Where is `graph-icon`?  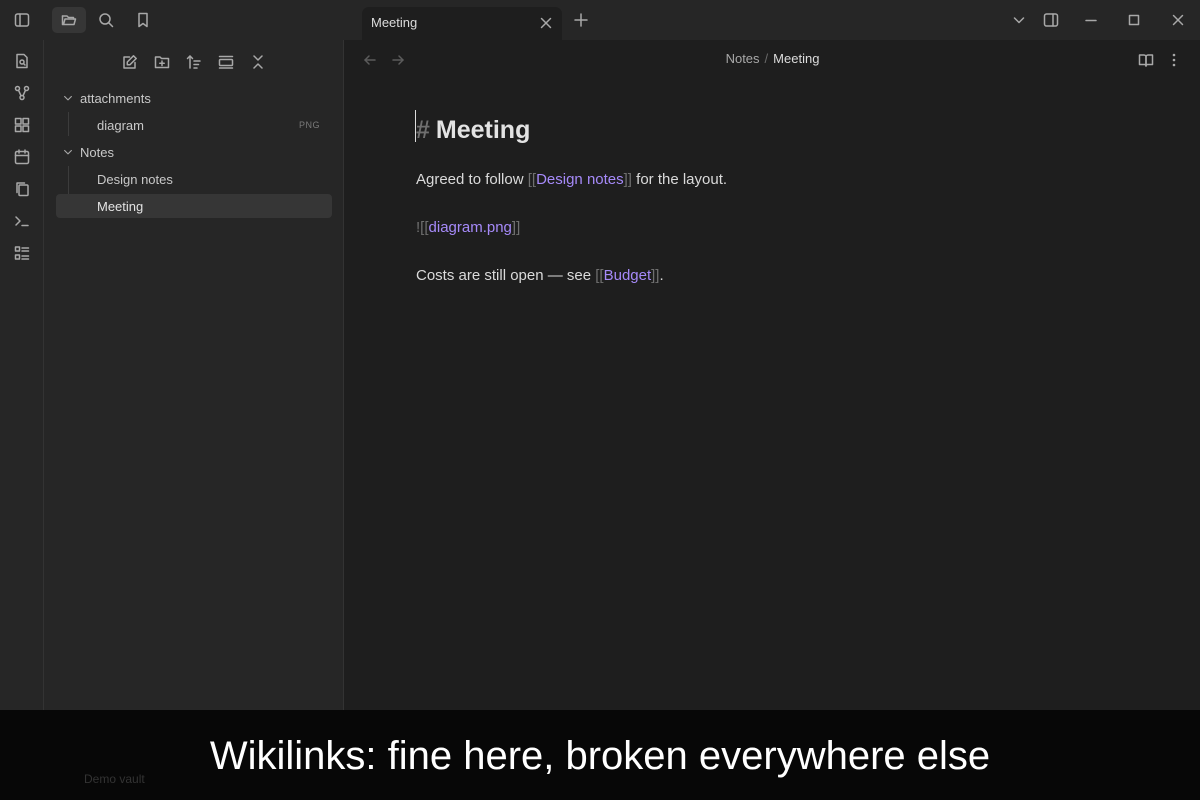
graph-icon is located at coordinates (22, 93).